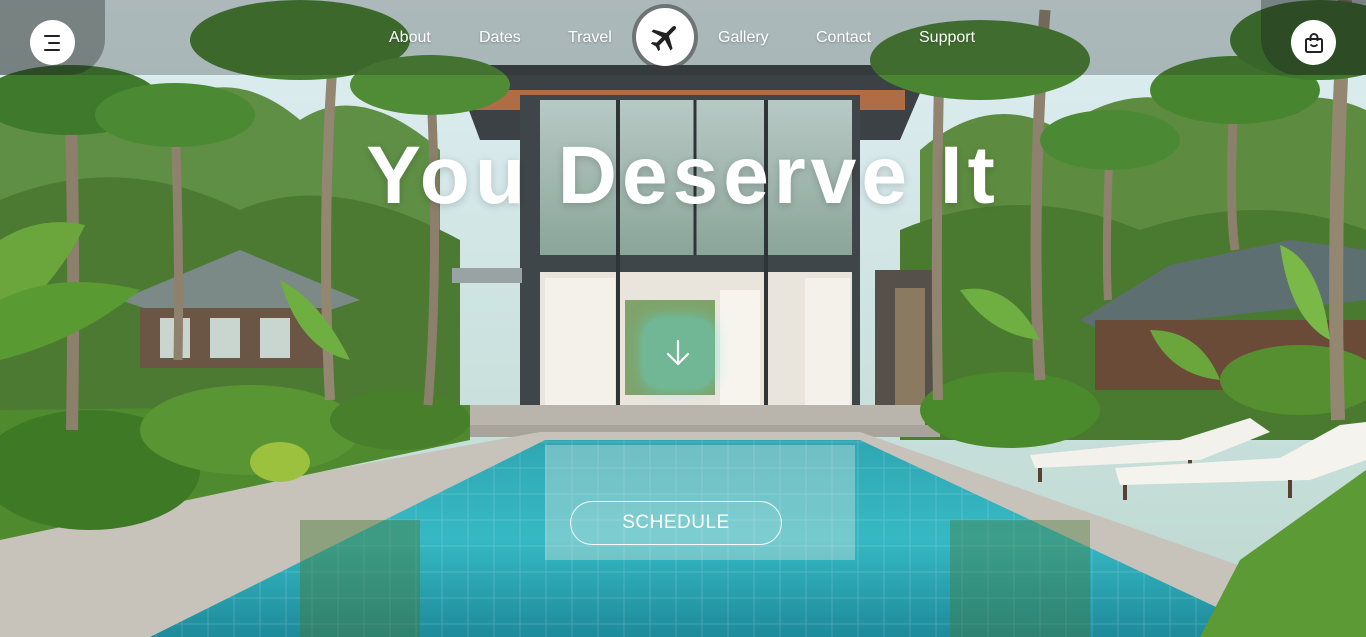 The width and height of the screenshot is (1366, 637). What do you see at coordinates (743, 38) in the screenshot?
I see `nav-link-gallery: Gallery` at bounding box center [743, 38].